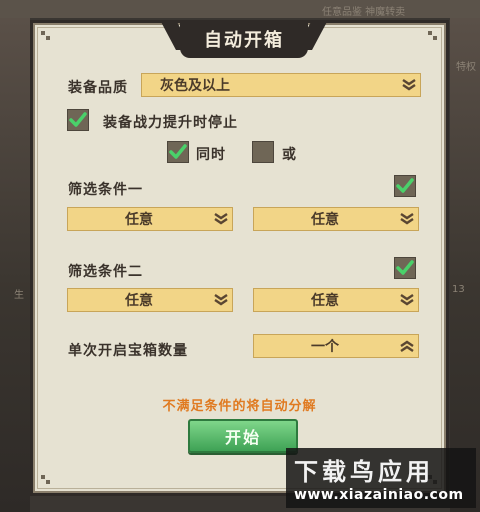 Image resolution: width=480 pixels, height=512 pixels. I want to click on stop-on-power-label: 装备战力提升时停止, so click(170, 123).